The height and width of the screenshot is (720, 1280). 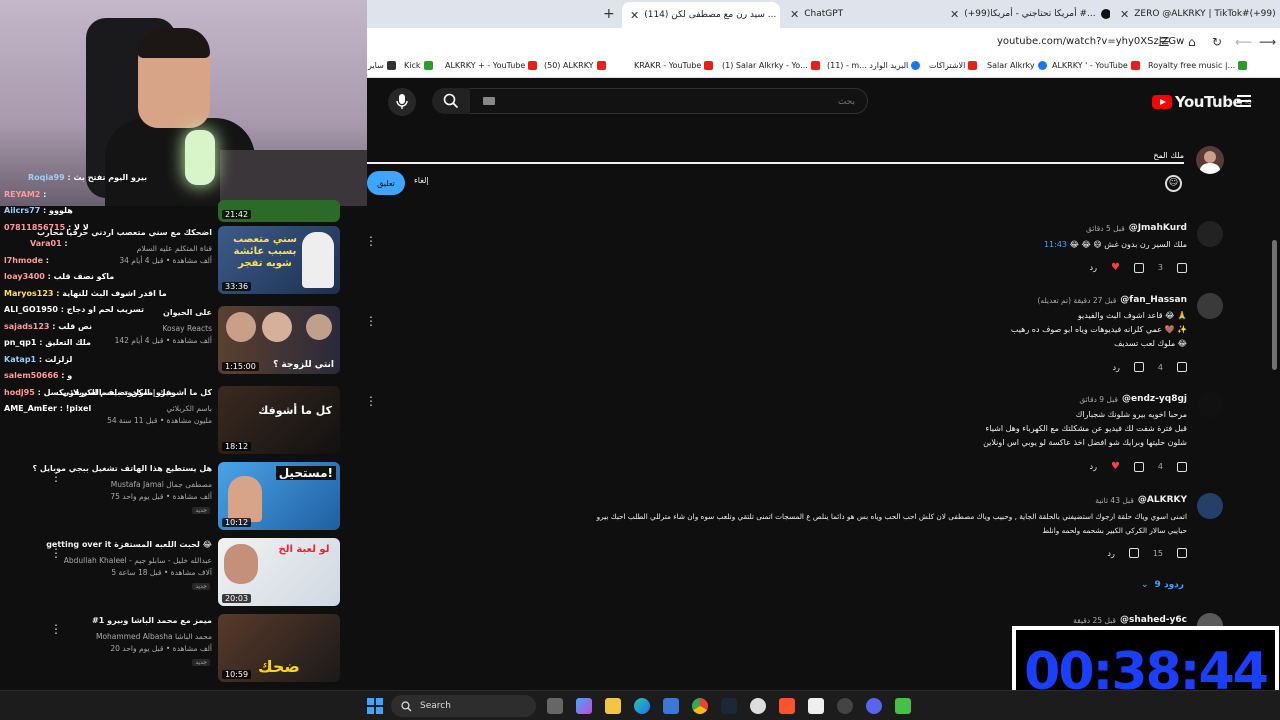 I want to click on url-field: youtube.com/watch?v=yhy0XSzjZGw, so click(x=1090, y=41).